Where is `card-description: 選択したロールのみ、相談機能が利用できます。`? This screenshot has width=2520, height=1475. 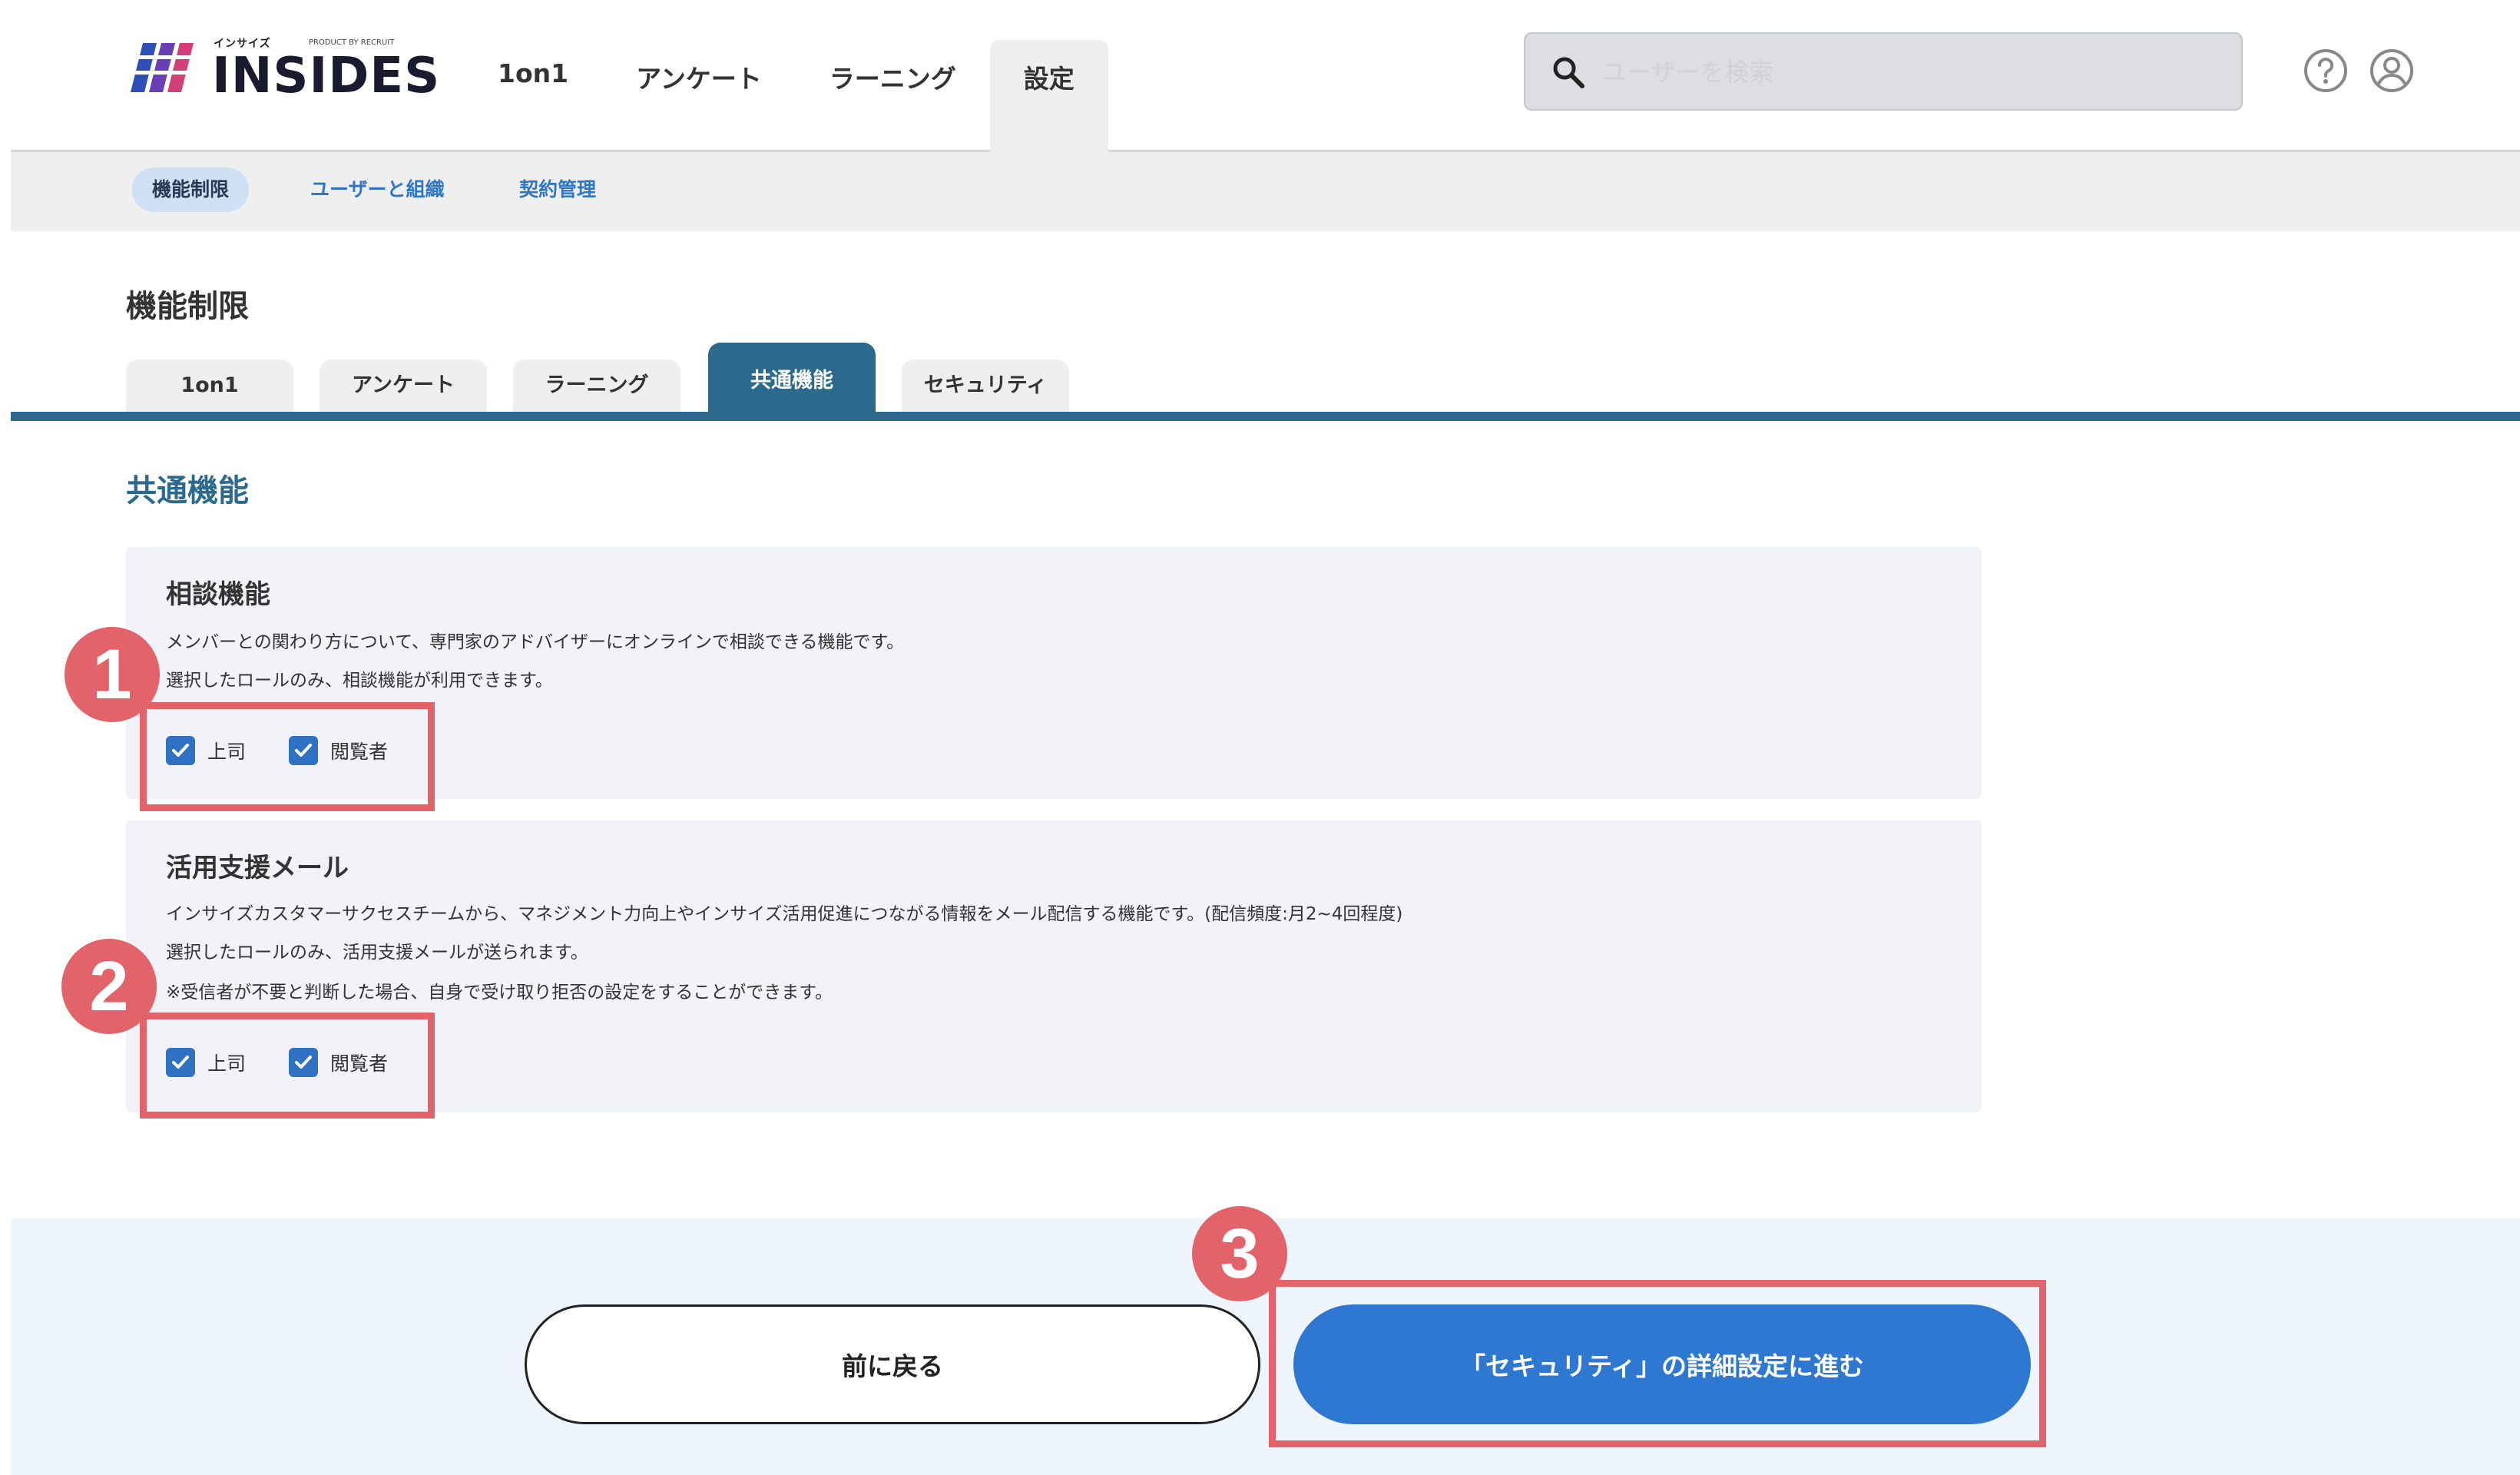 card-description: 選択したロールのみ、相談機能が利用できます。 is located at coordinates (359, 681).